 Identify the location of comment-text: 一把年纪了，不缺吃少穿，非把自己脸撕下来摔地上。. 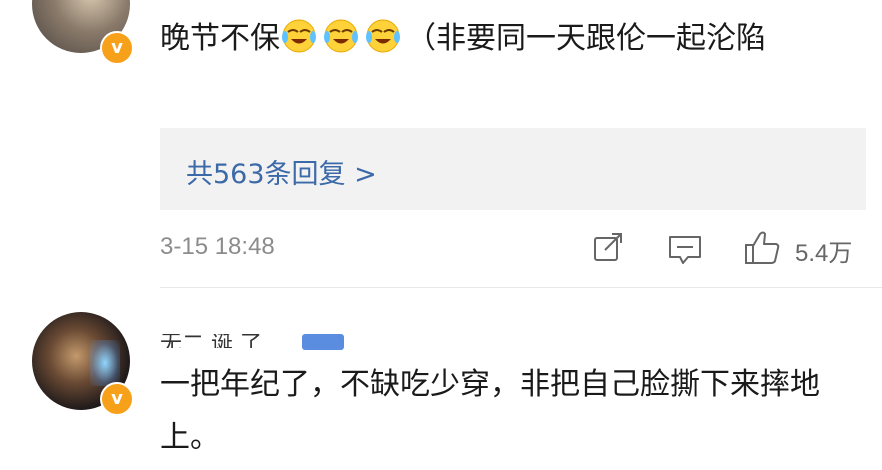
(490, 411).